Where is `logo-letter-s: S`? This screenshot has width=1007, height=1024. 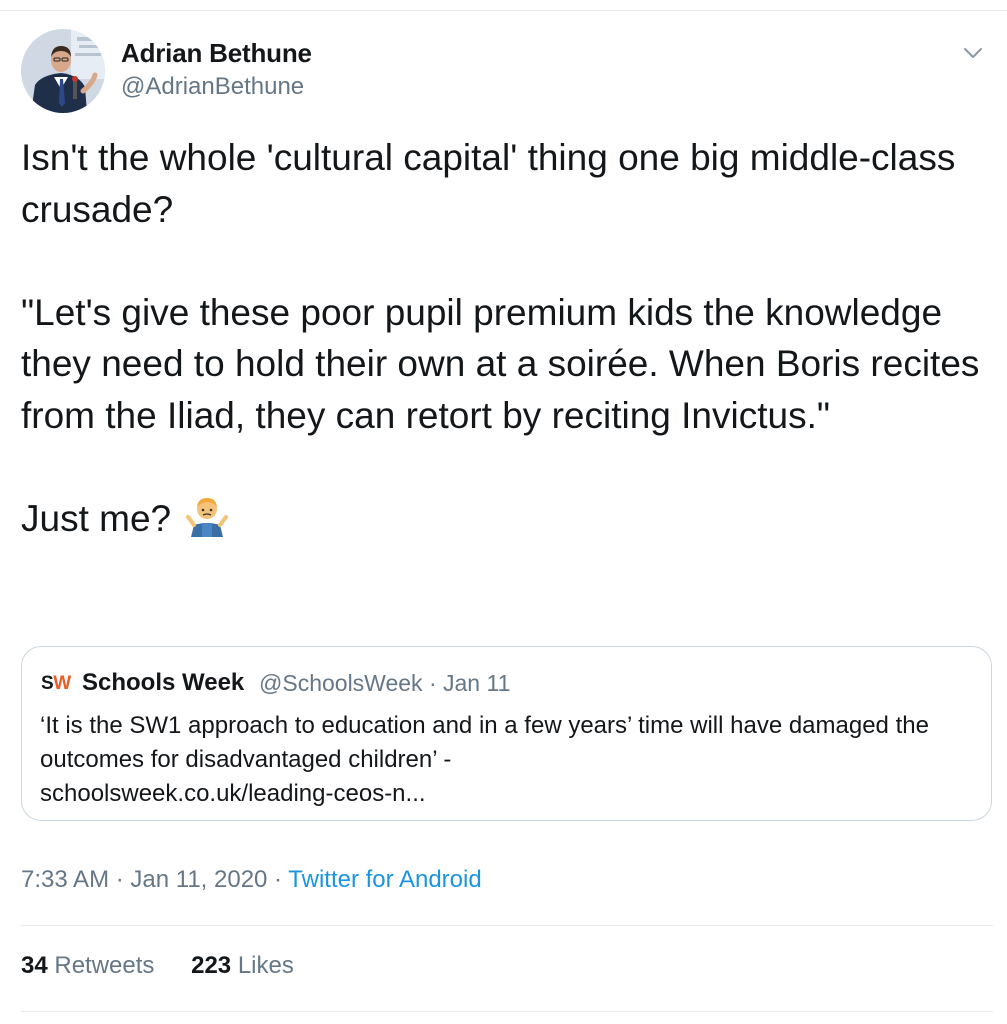 logo-letter-s: S is located at coordinates (47, 683).